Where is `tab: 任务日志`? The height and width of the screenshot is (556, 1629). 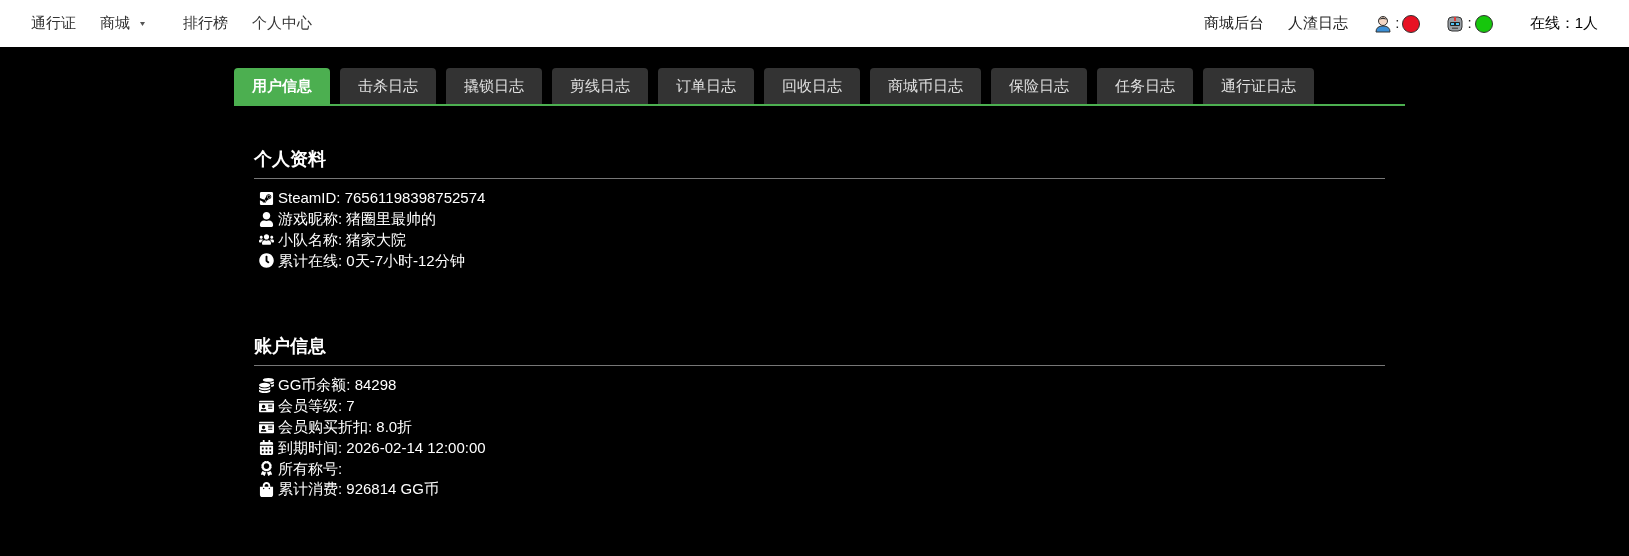 tab: 任务日志 is located at coordinates (1145, 86).